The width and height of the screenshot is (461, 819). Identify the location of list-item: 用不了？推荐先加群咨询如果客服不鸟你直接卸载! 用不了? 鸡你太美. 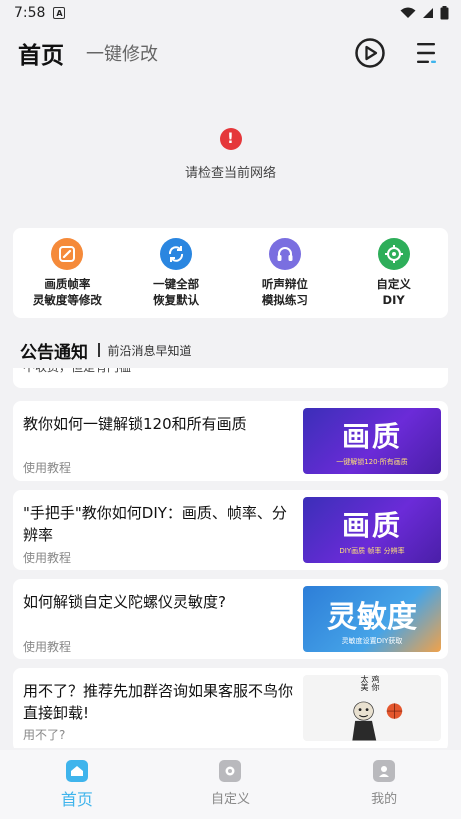
(230, 708).